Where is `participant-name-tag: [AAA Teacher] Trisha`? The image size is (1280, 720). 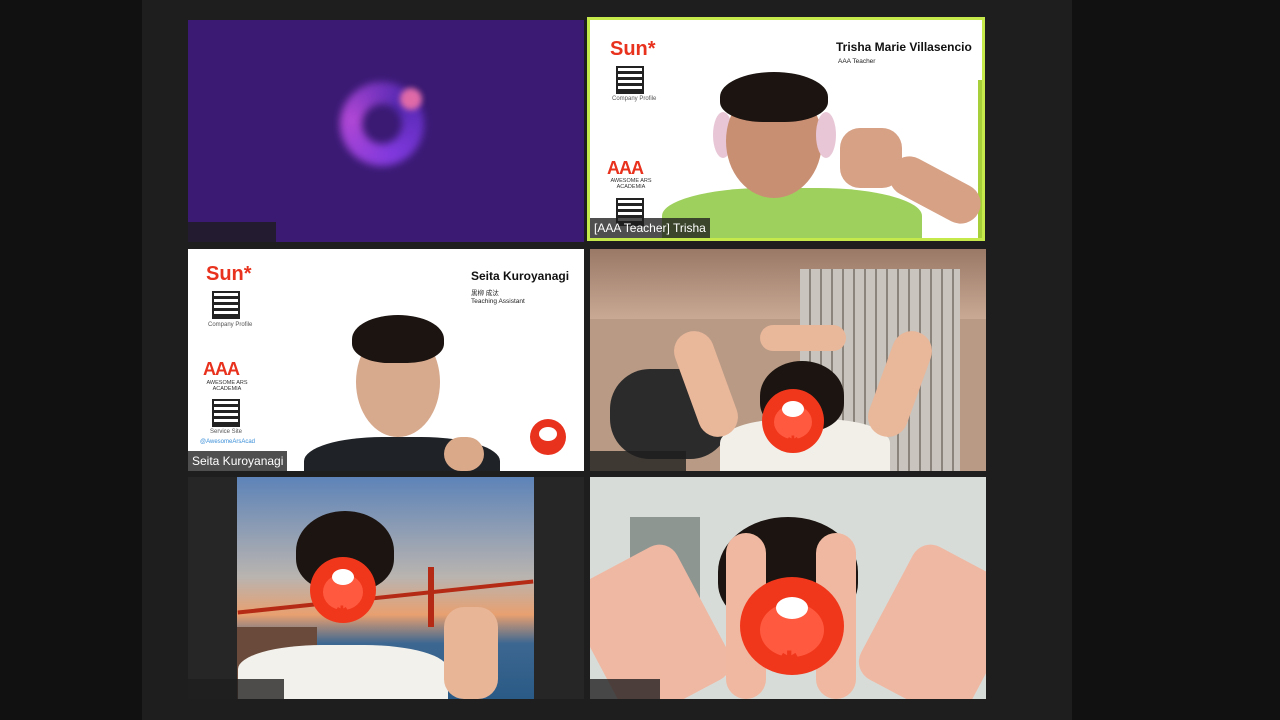
participant-name-tag: [AAA Teacher] Trisha is located at coordinates (650, 228).